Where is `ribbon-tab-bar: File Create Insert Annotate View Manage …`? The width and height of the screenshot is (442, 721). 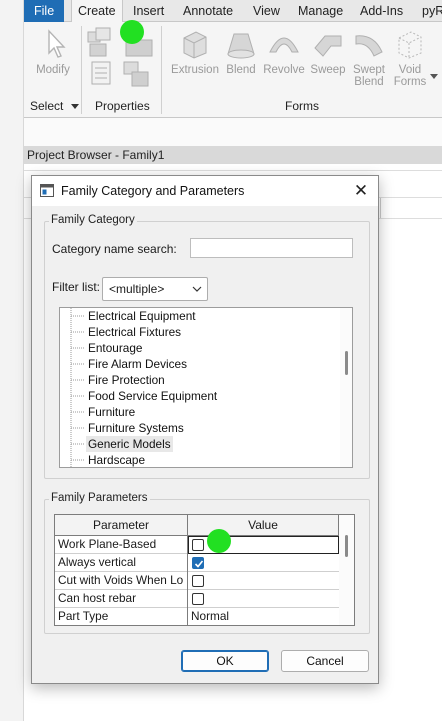 ribbon-tab-bar: File Create Insert Annotate View Manage … is located at coordinates (233, 11).